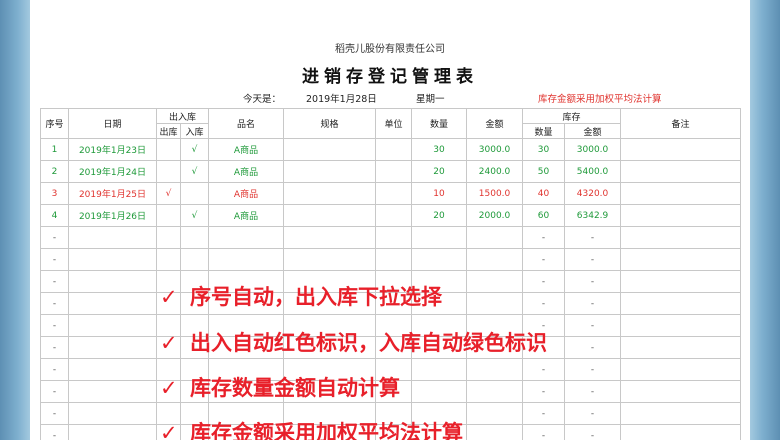 This screenshot has height=440, width=780. What do you see at coordinates (439, 193) in the screenshot?
I see `table-cell-qty: 10` at bounding box center [439, 193].